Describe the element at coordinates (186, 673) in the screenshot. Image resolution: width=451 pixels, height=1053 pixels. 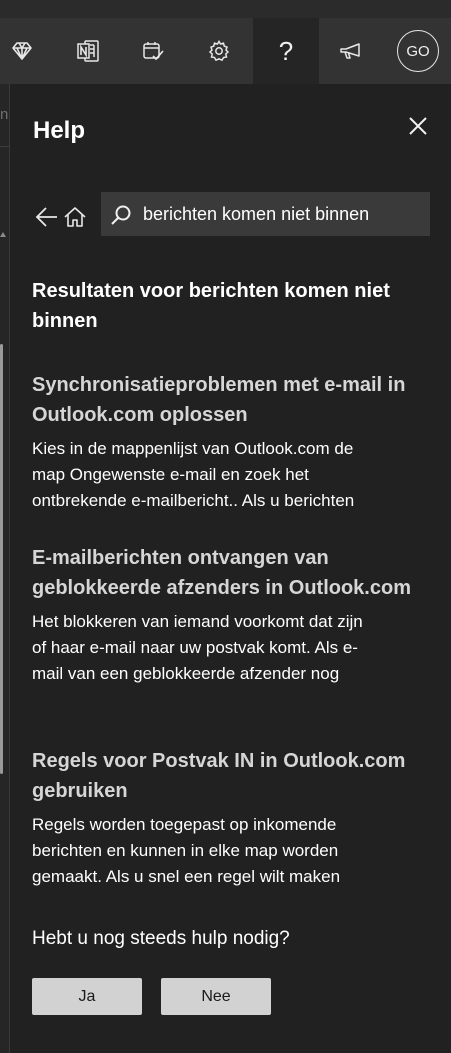
I see `snippet-line: mail van een geblokkeerde afzender nog` at that location.